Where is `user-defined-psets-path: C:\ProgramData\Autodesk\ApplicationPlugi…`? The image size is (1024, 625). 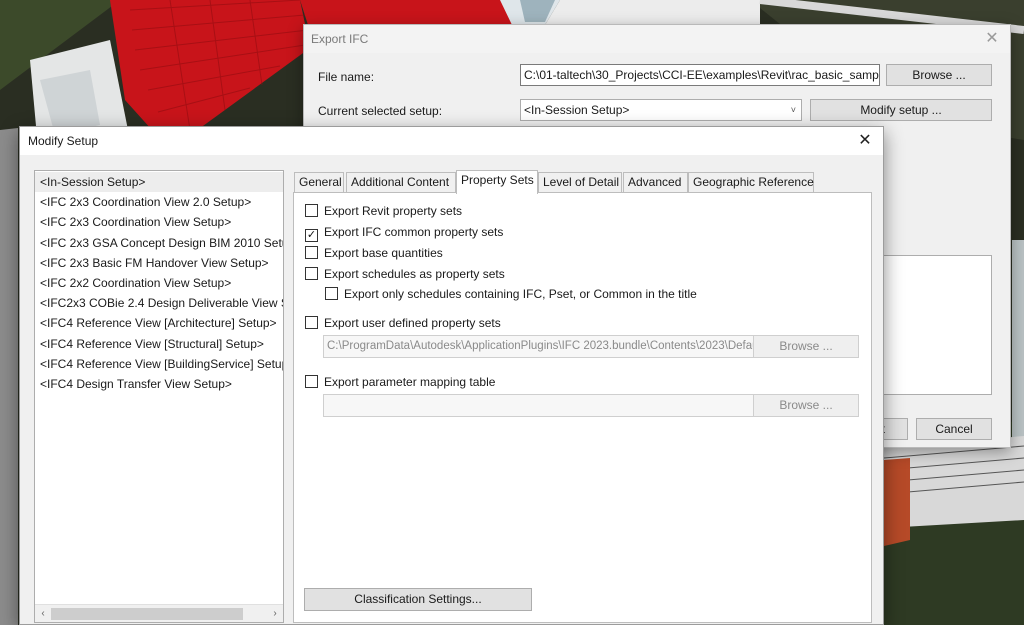
user-defined-psets-path: C:\ProgramData\Autodesk\ApplicationPlugi… is located at coordinates (540, 346).